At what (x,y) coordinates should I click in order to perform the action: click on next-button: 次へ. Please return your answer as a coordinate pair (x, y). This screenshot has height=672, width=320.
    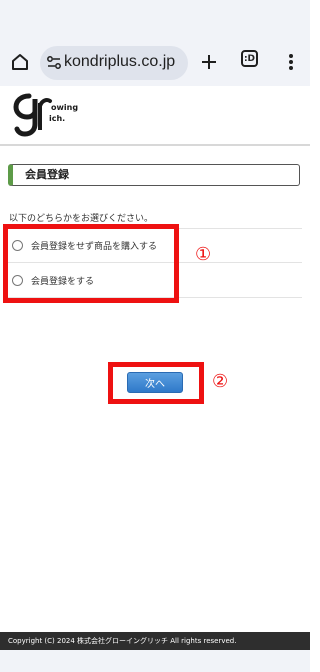
    Looking at the image, I should click on (155, 382).